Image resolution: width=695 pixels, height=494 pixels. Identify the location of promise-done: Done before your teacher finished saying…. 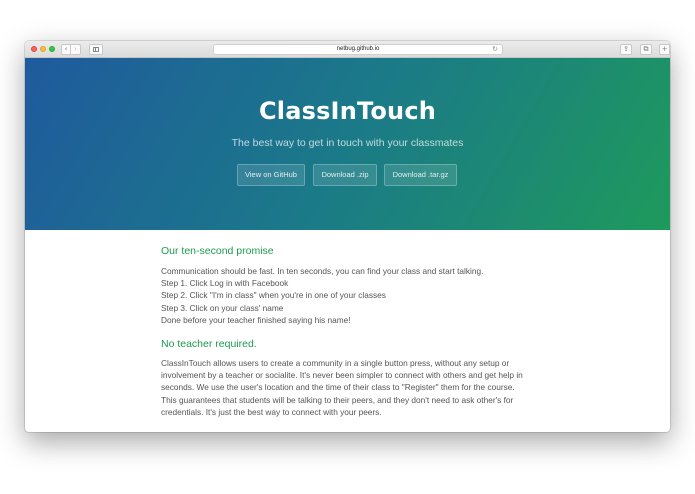
(256, 319).